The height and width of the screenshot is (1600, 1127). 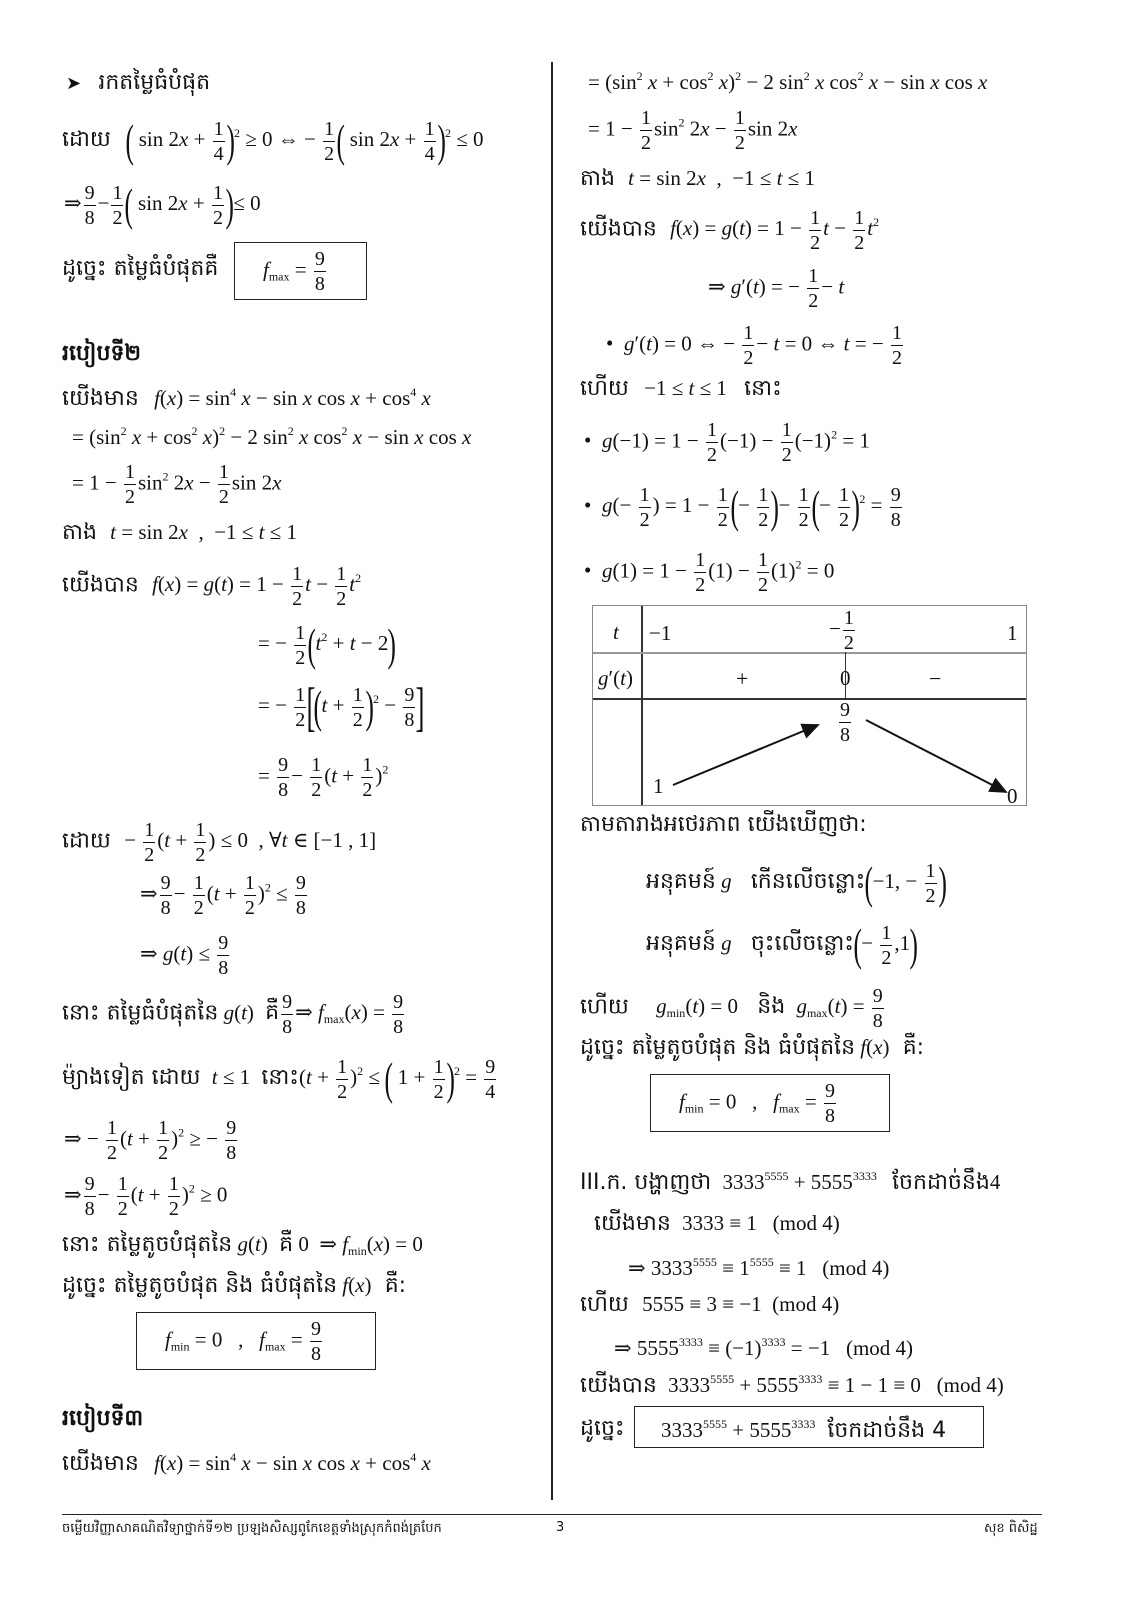 What do you see at coordinates (681, 388) in the screenshot?
I see `t-range-then: ហើយ −1 ≤ t ≤ 1 នោះ` at bounding box center [681, 388].